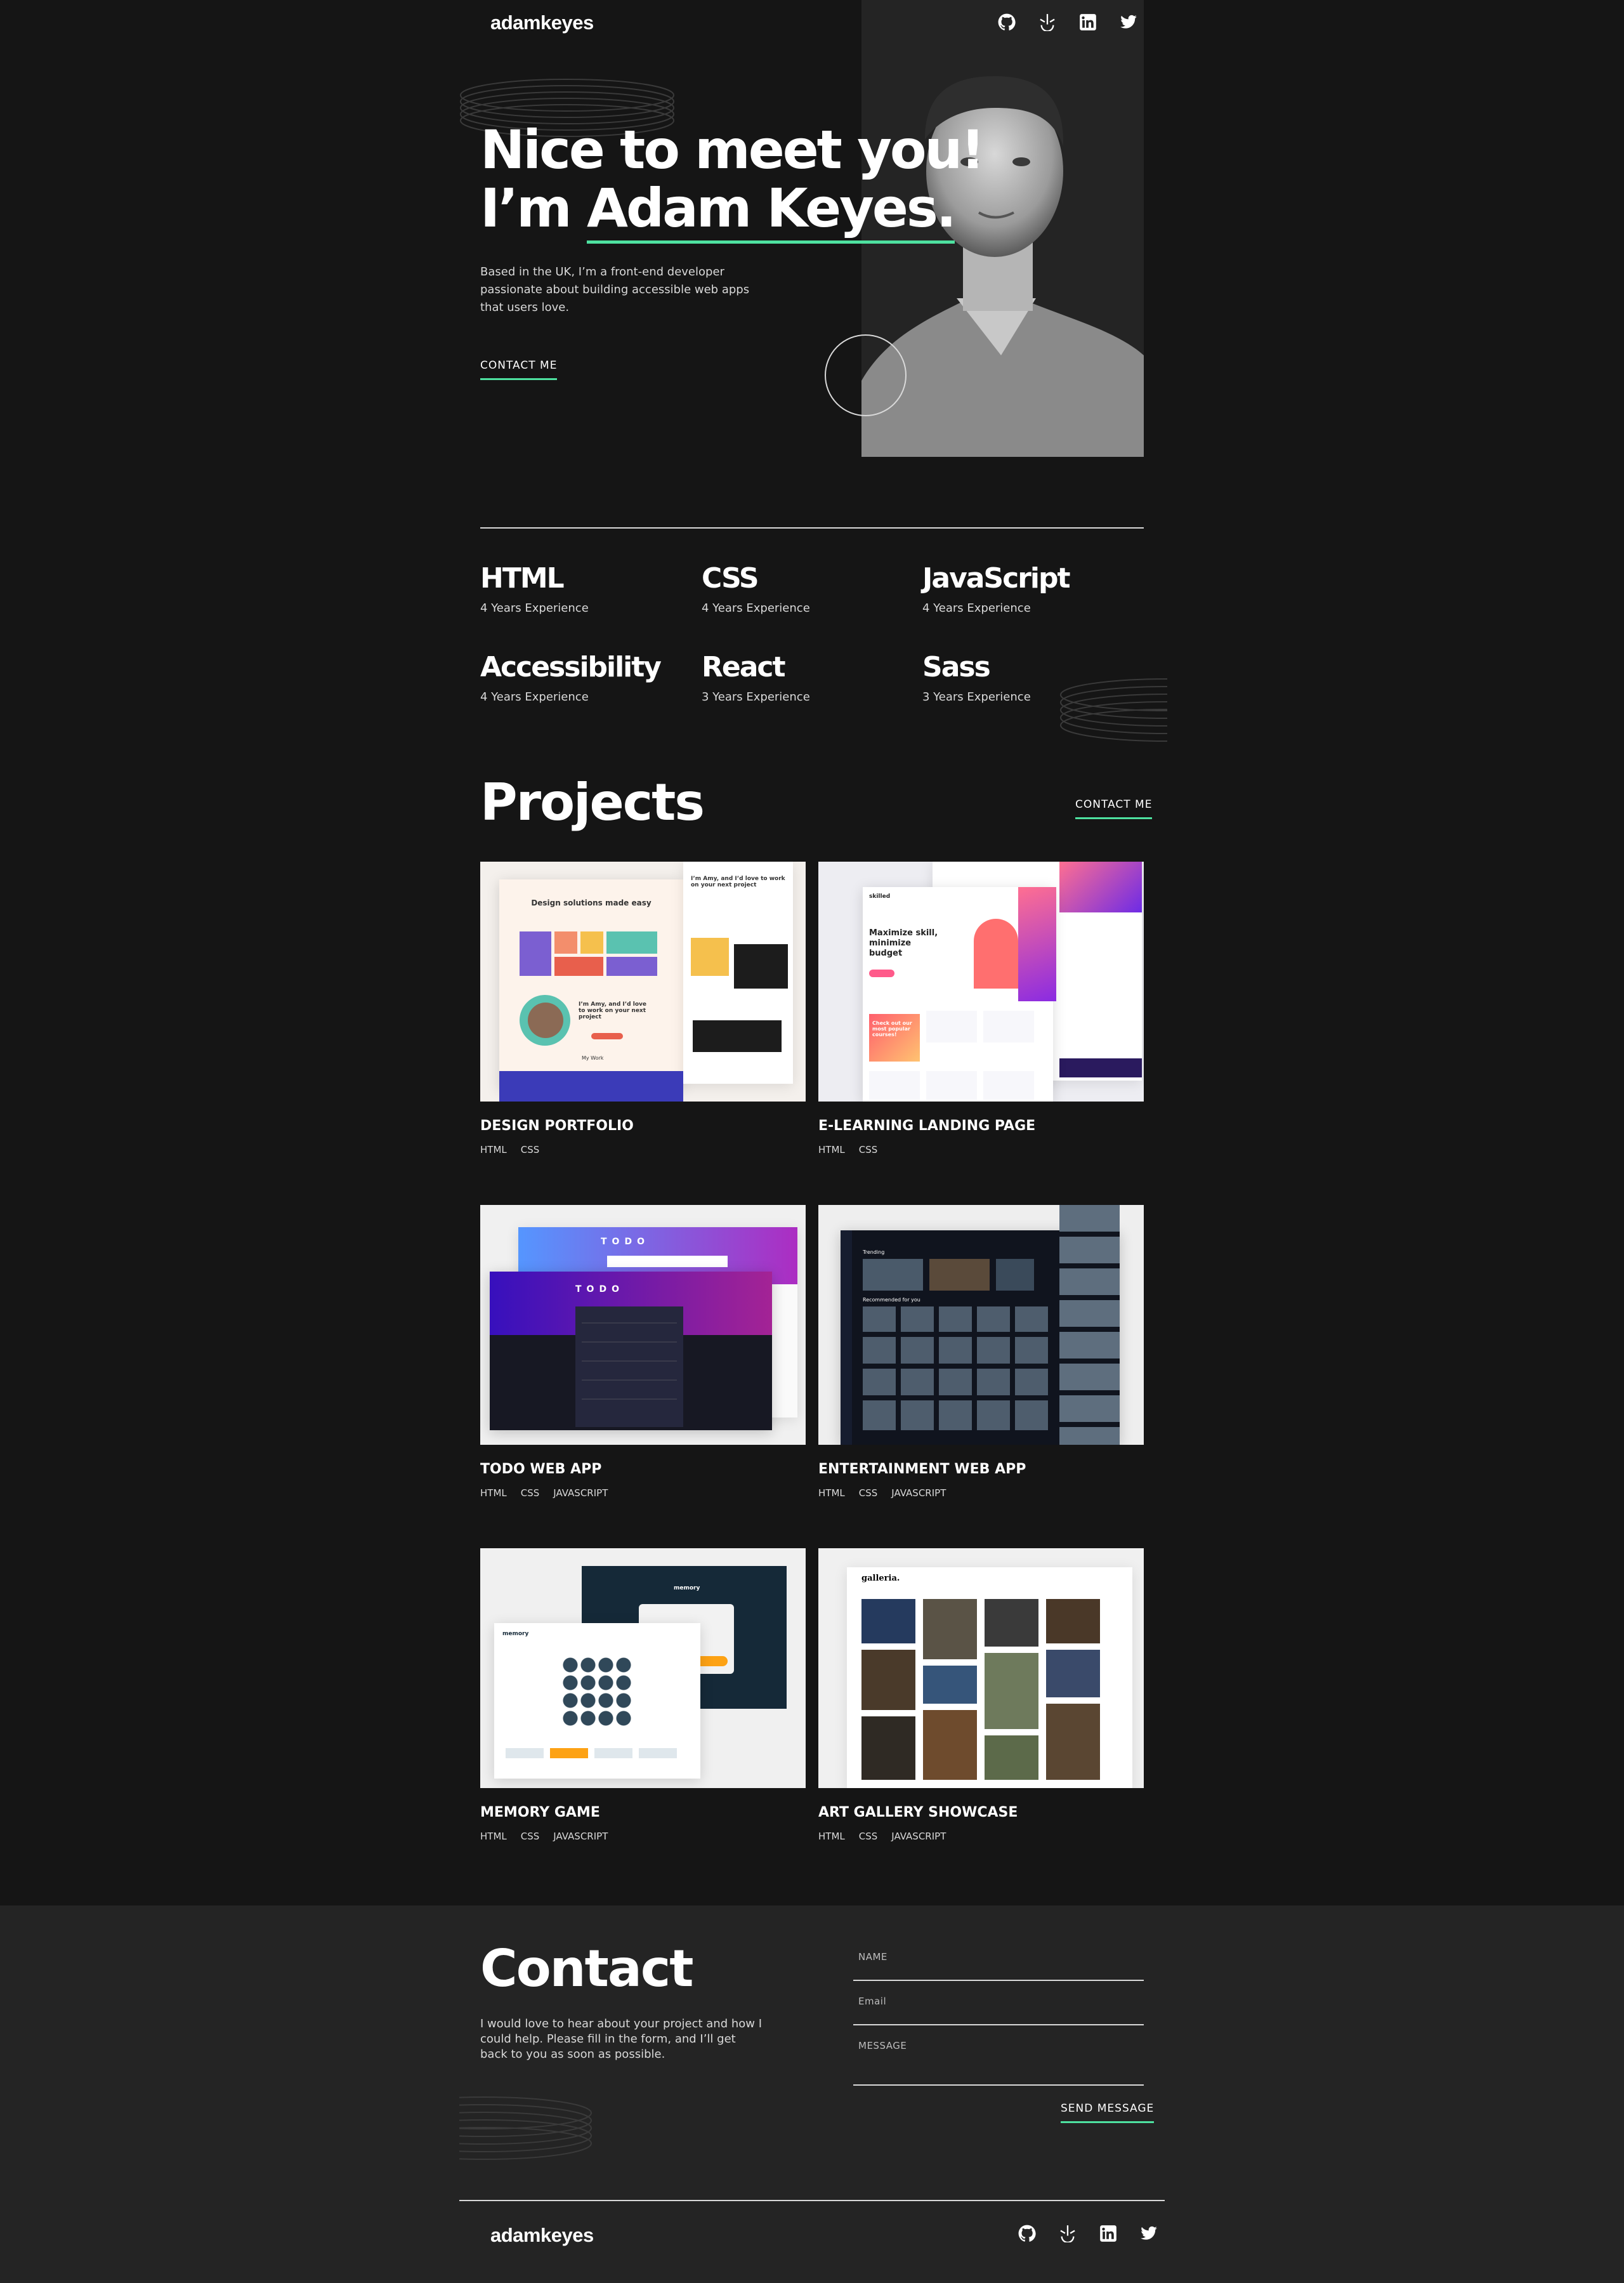  Describe the element at coordinates (534, 208) in the screenshot. I see `hero-prefix: I’m` at that location.